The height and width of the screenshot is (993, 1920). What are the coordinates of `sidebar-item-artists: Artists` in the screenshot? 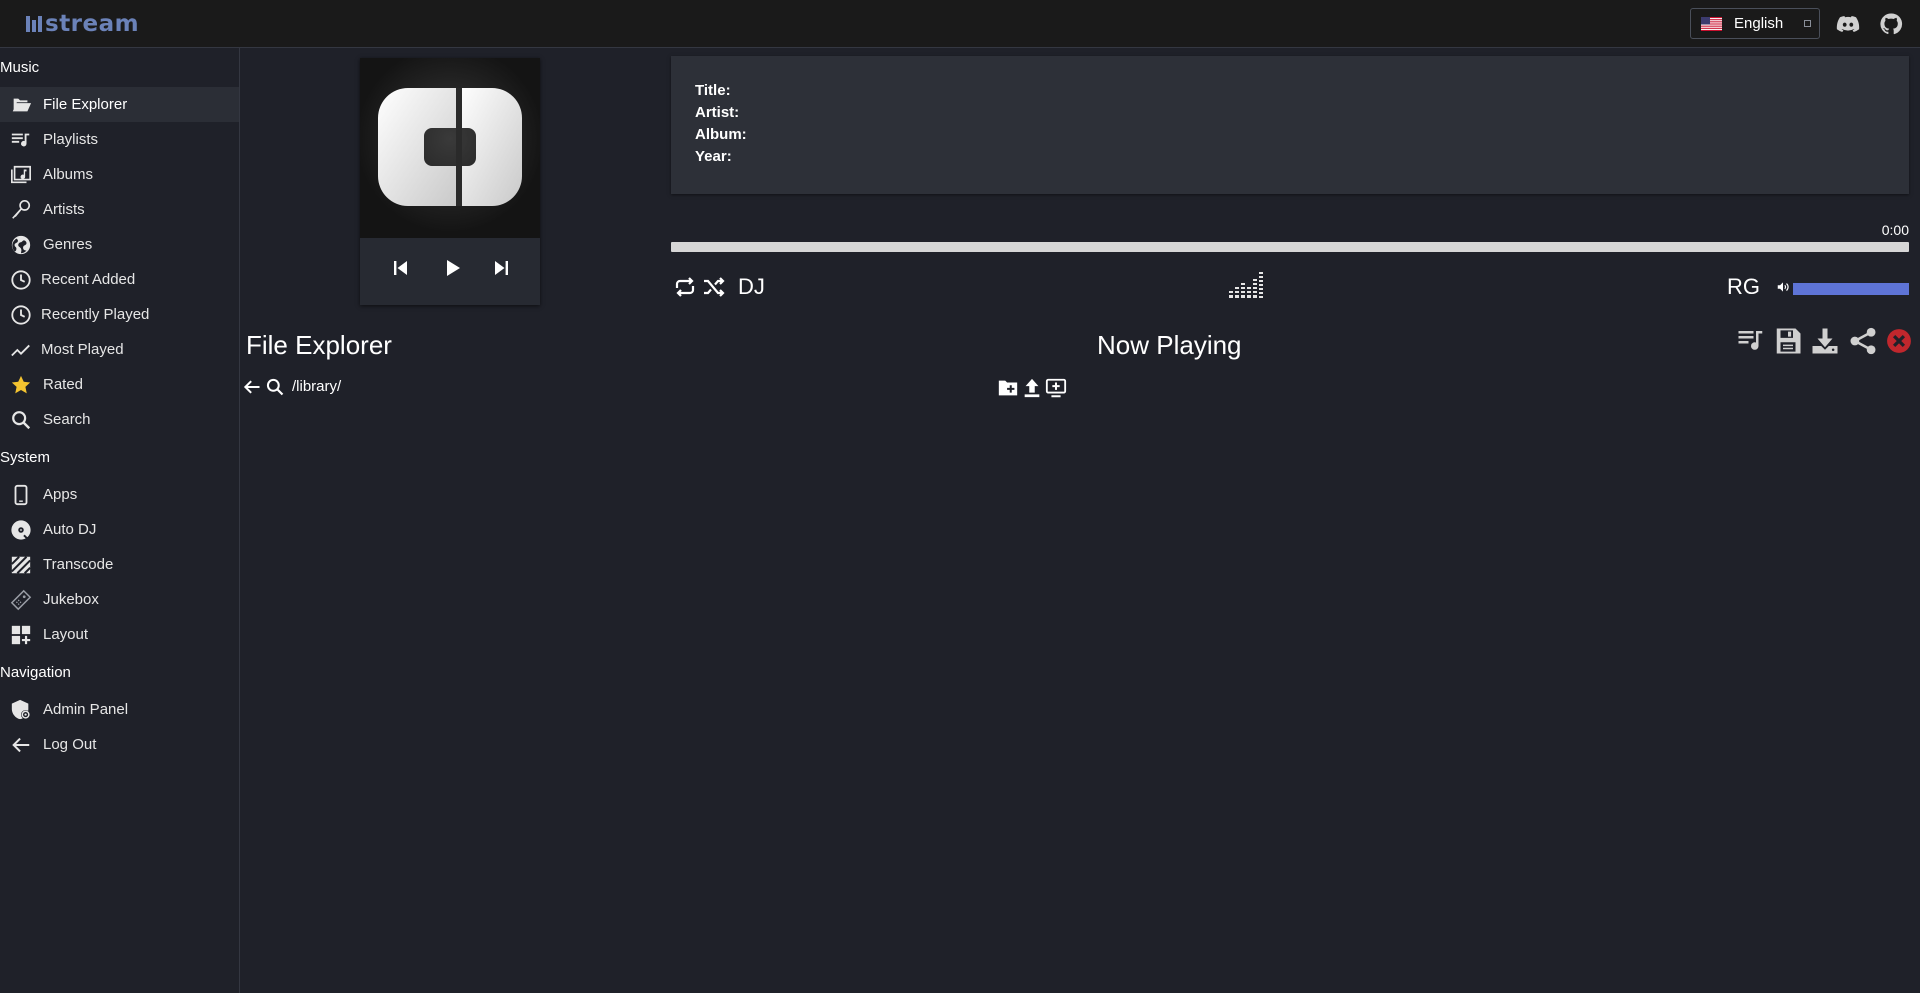 It's located at (119, 209).